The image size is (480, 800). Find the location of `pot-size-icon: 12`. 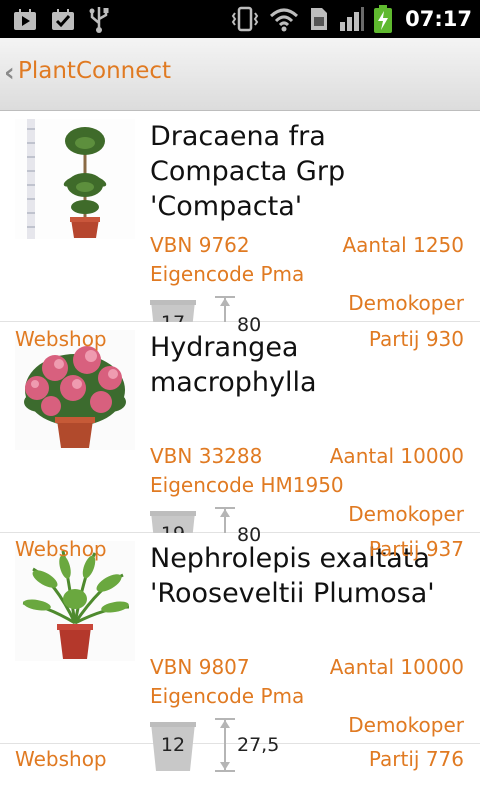

pot-size-icon: 12 is located at coordinates (173, 747).